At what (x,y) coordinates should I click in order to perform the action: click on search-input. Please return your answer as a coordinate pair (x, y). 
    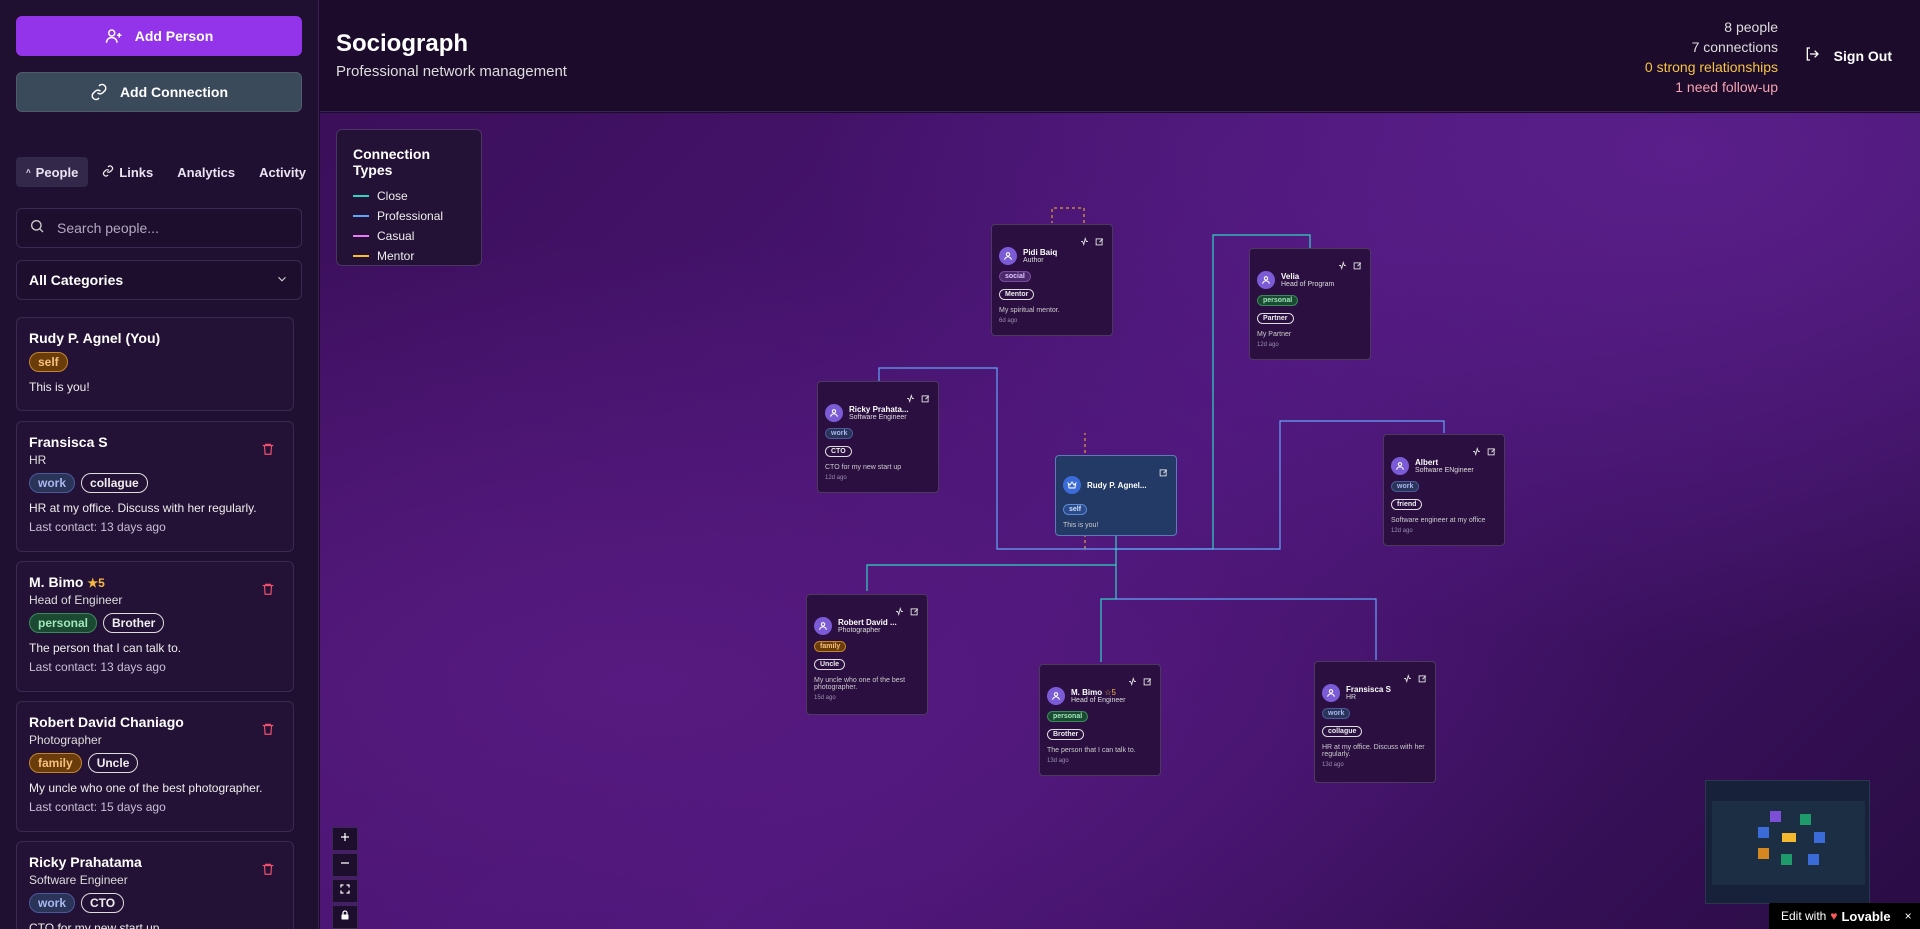
    Looking at the image, I should click on (167, 228).